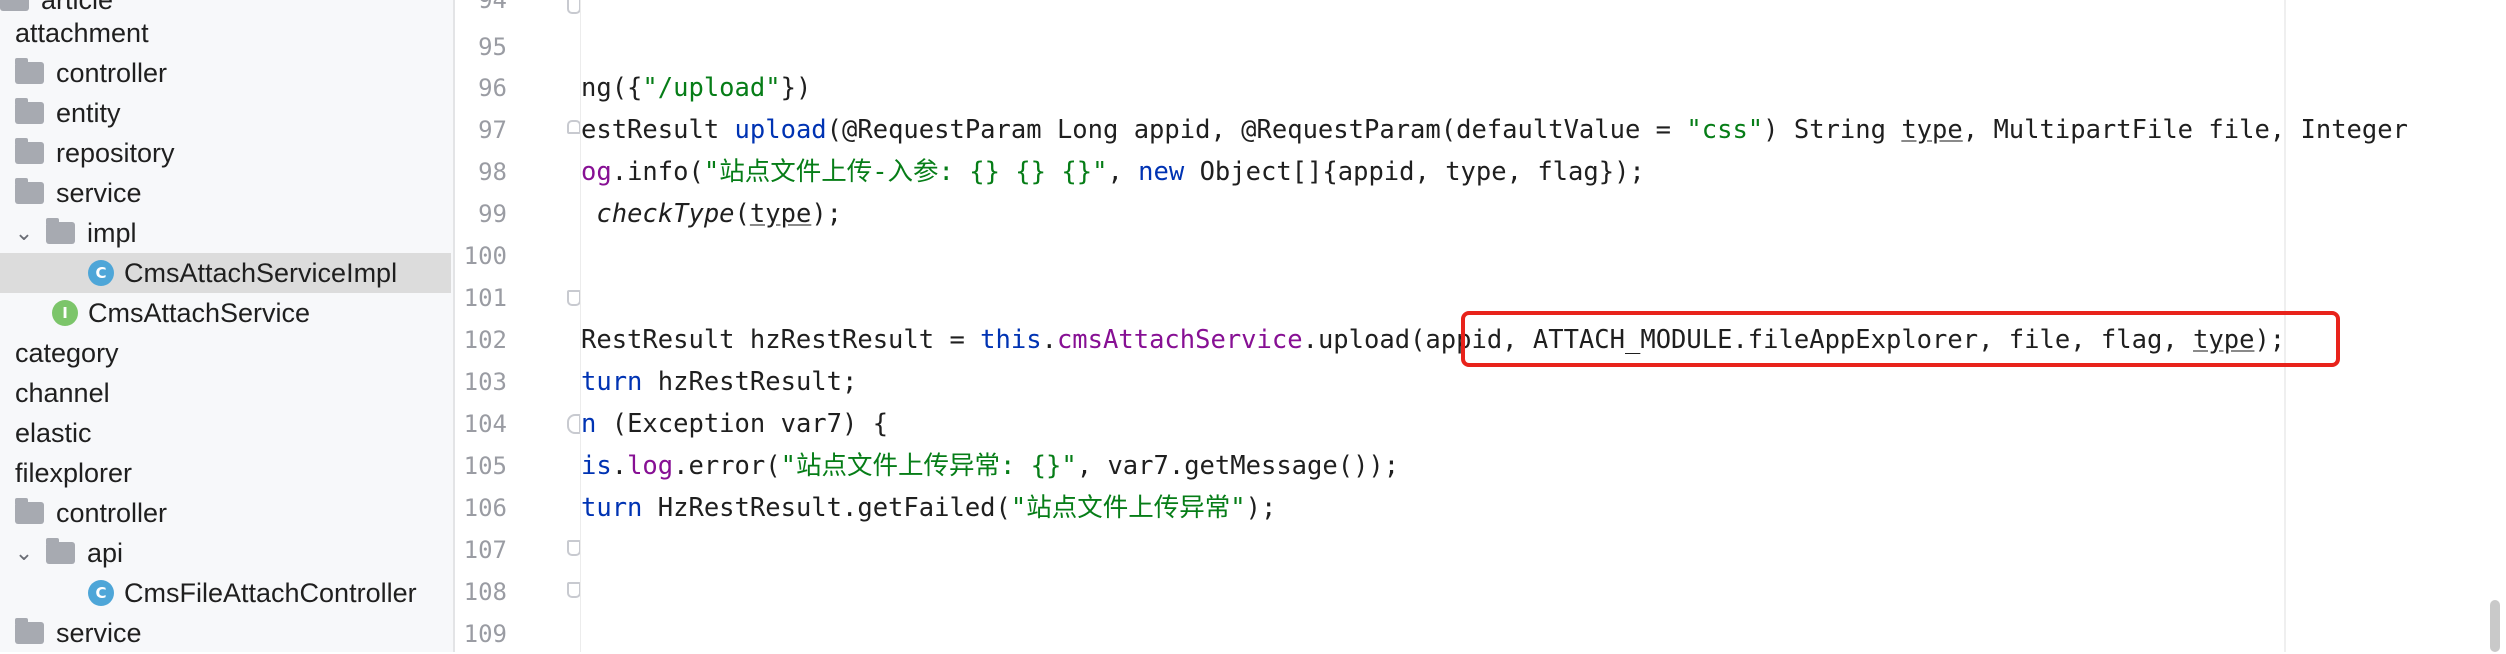  I want to click on tree-item-channel: channel, so click(62, 393).